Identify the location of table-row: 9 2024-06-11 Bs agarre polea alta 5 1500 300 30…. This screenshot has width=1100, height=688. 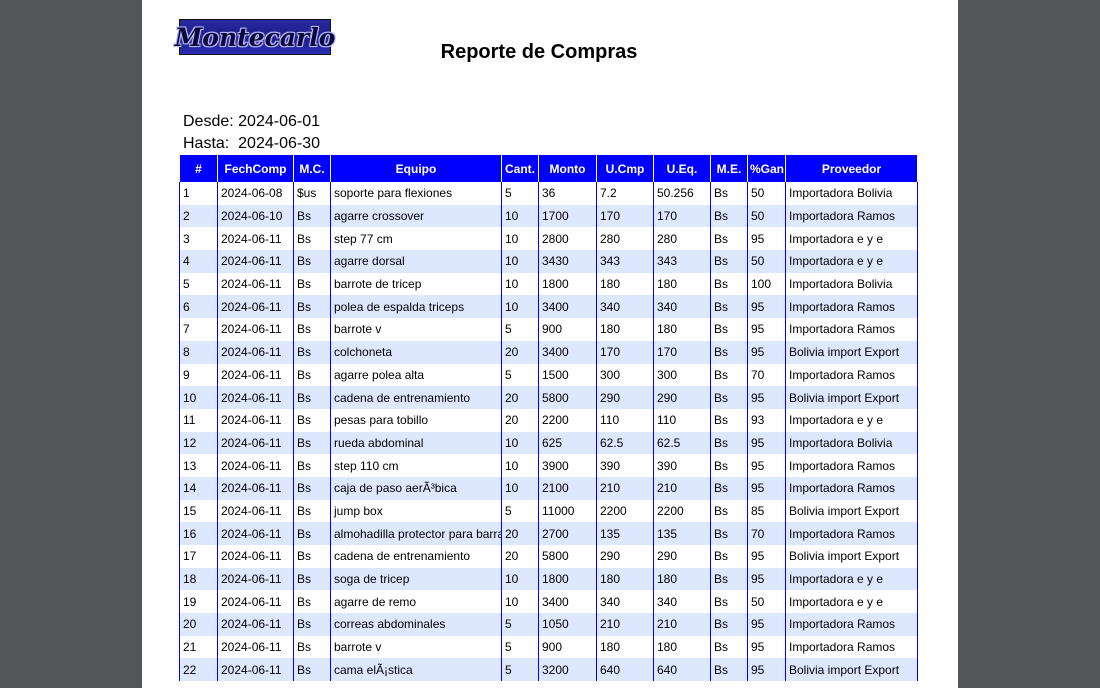
(548, 375).